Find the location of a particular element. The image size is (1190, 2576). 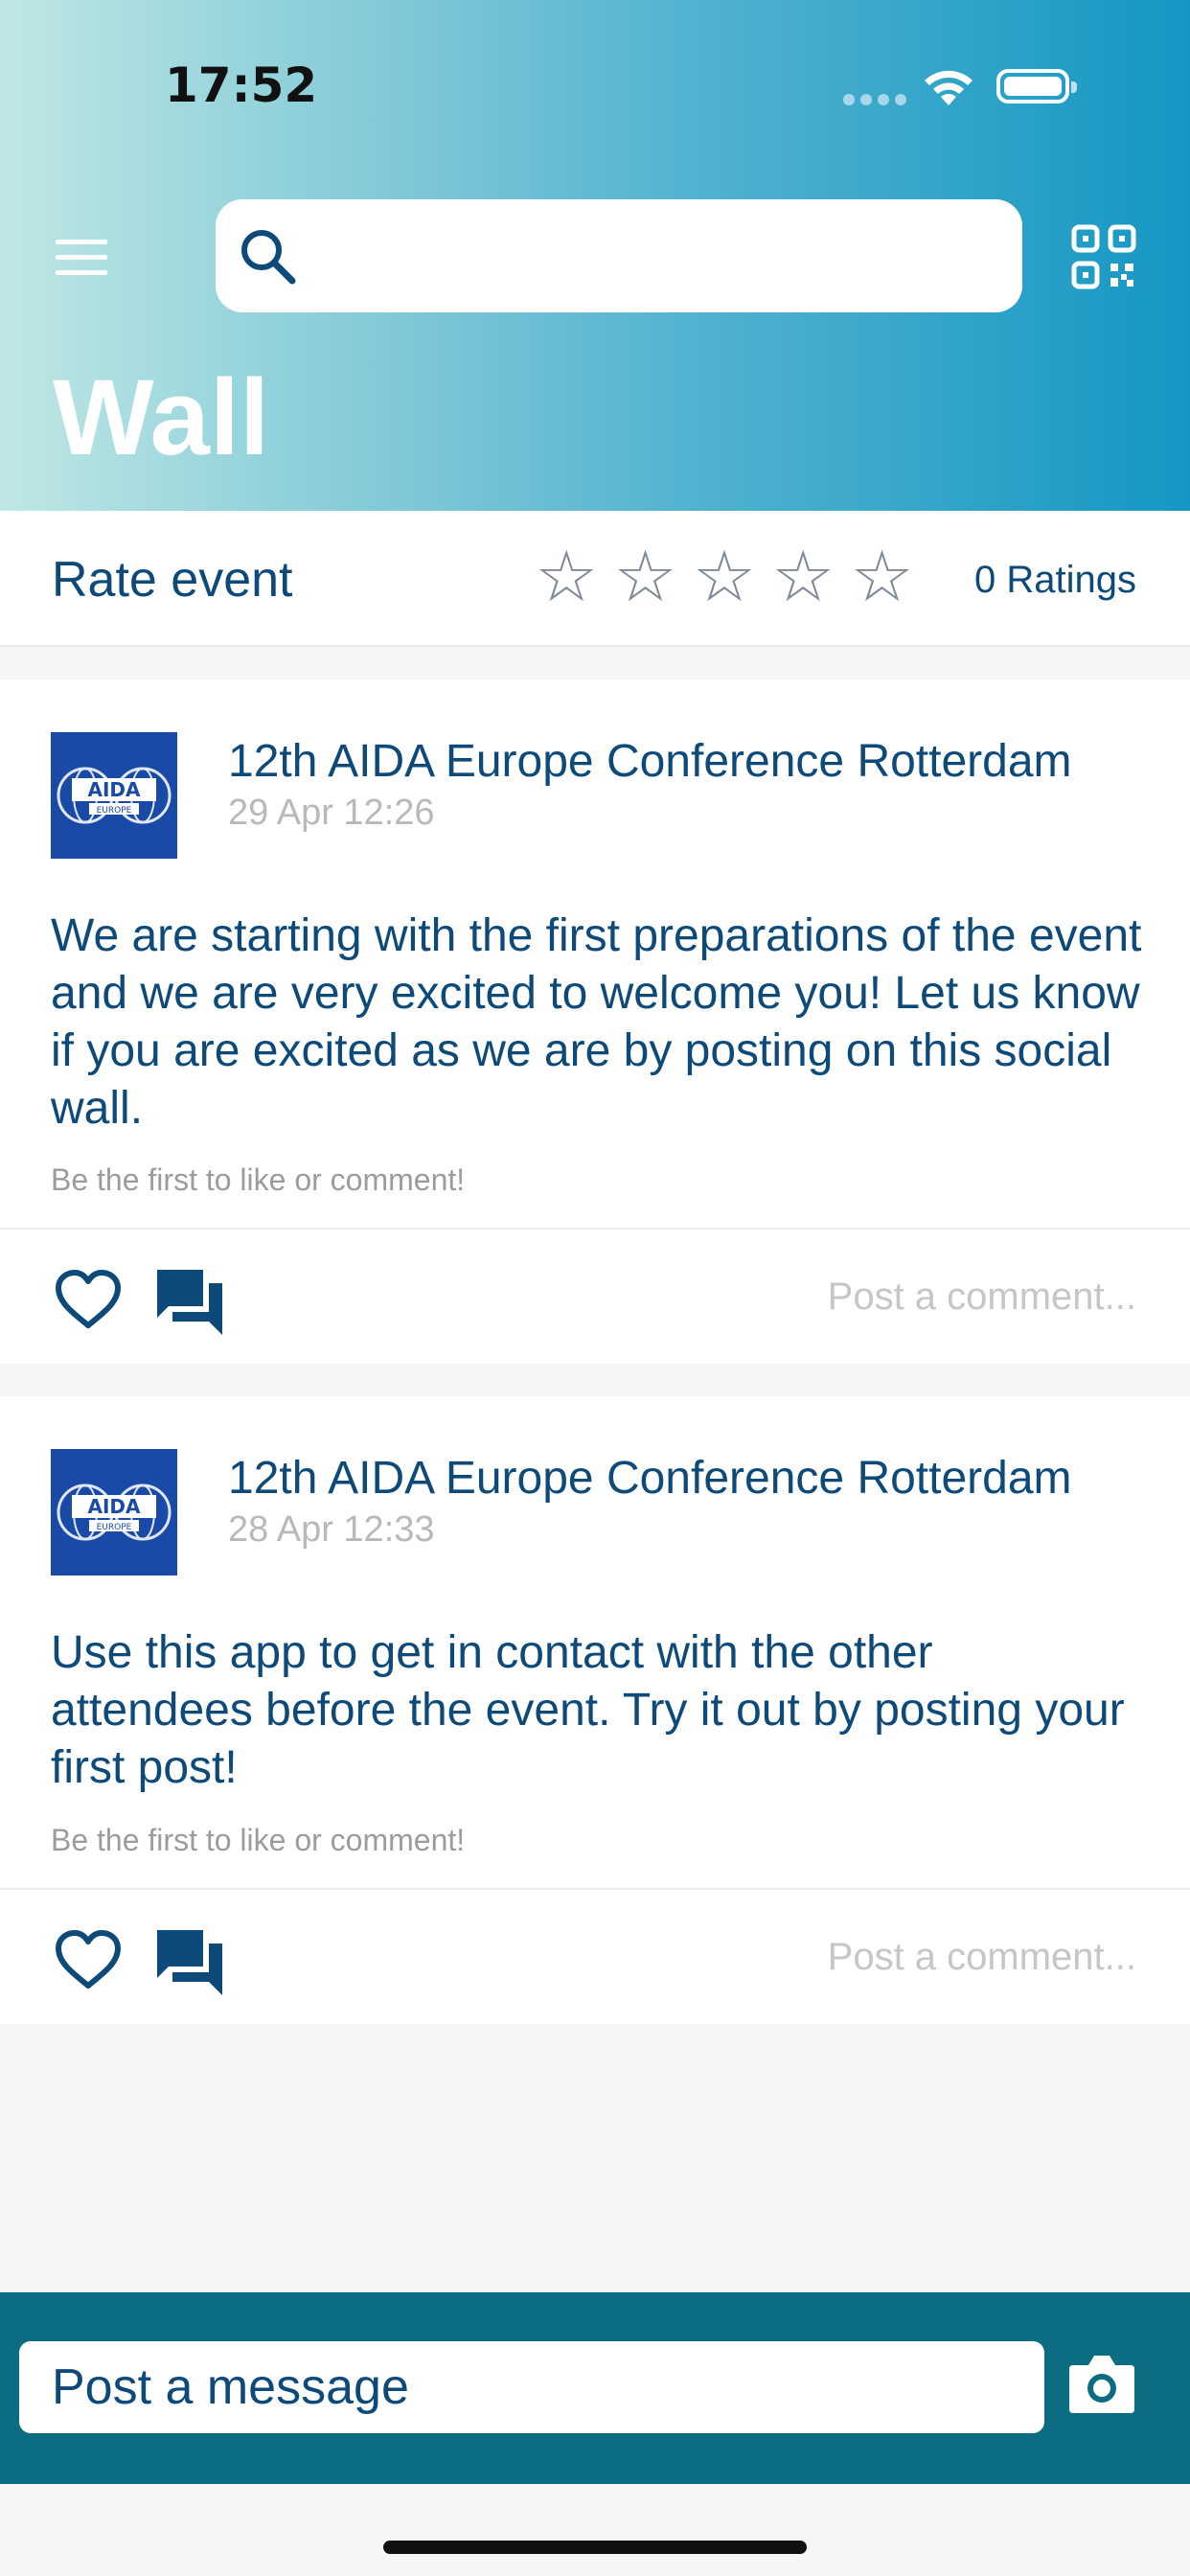

post-message-input is located at coordinates (531, 2387).